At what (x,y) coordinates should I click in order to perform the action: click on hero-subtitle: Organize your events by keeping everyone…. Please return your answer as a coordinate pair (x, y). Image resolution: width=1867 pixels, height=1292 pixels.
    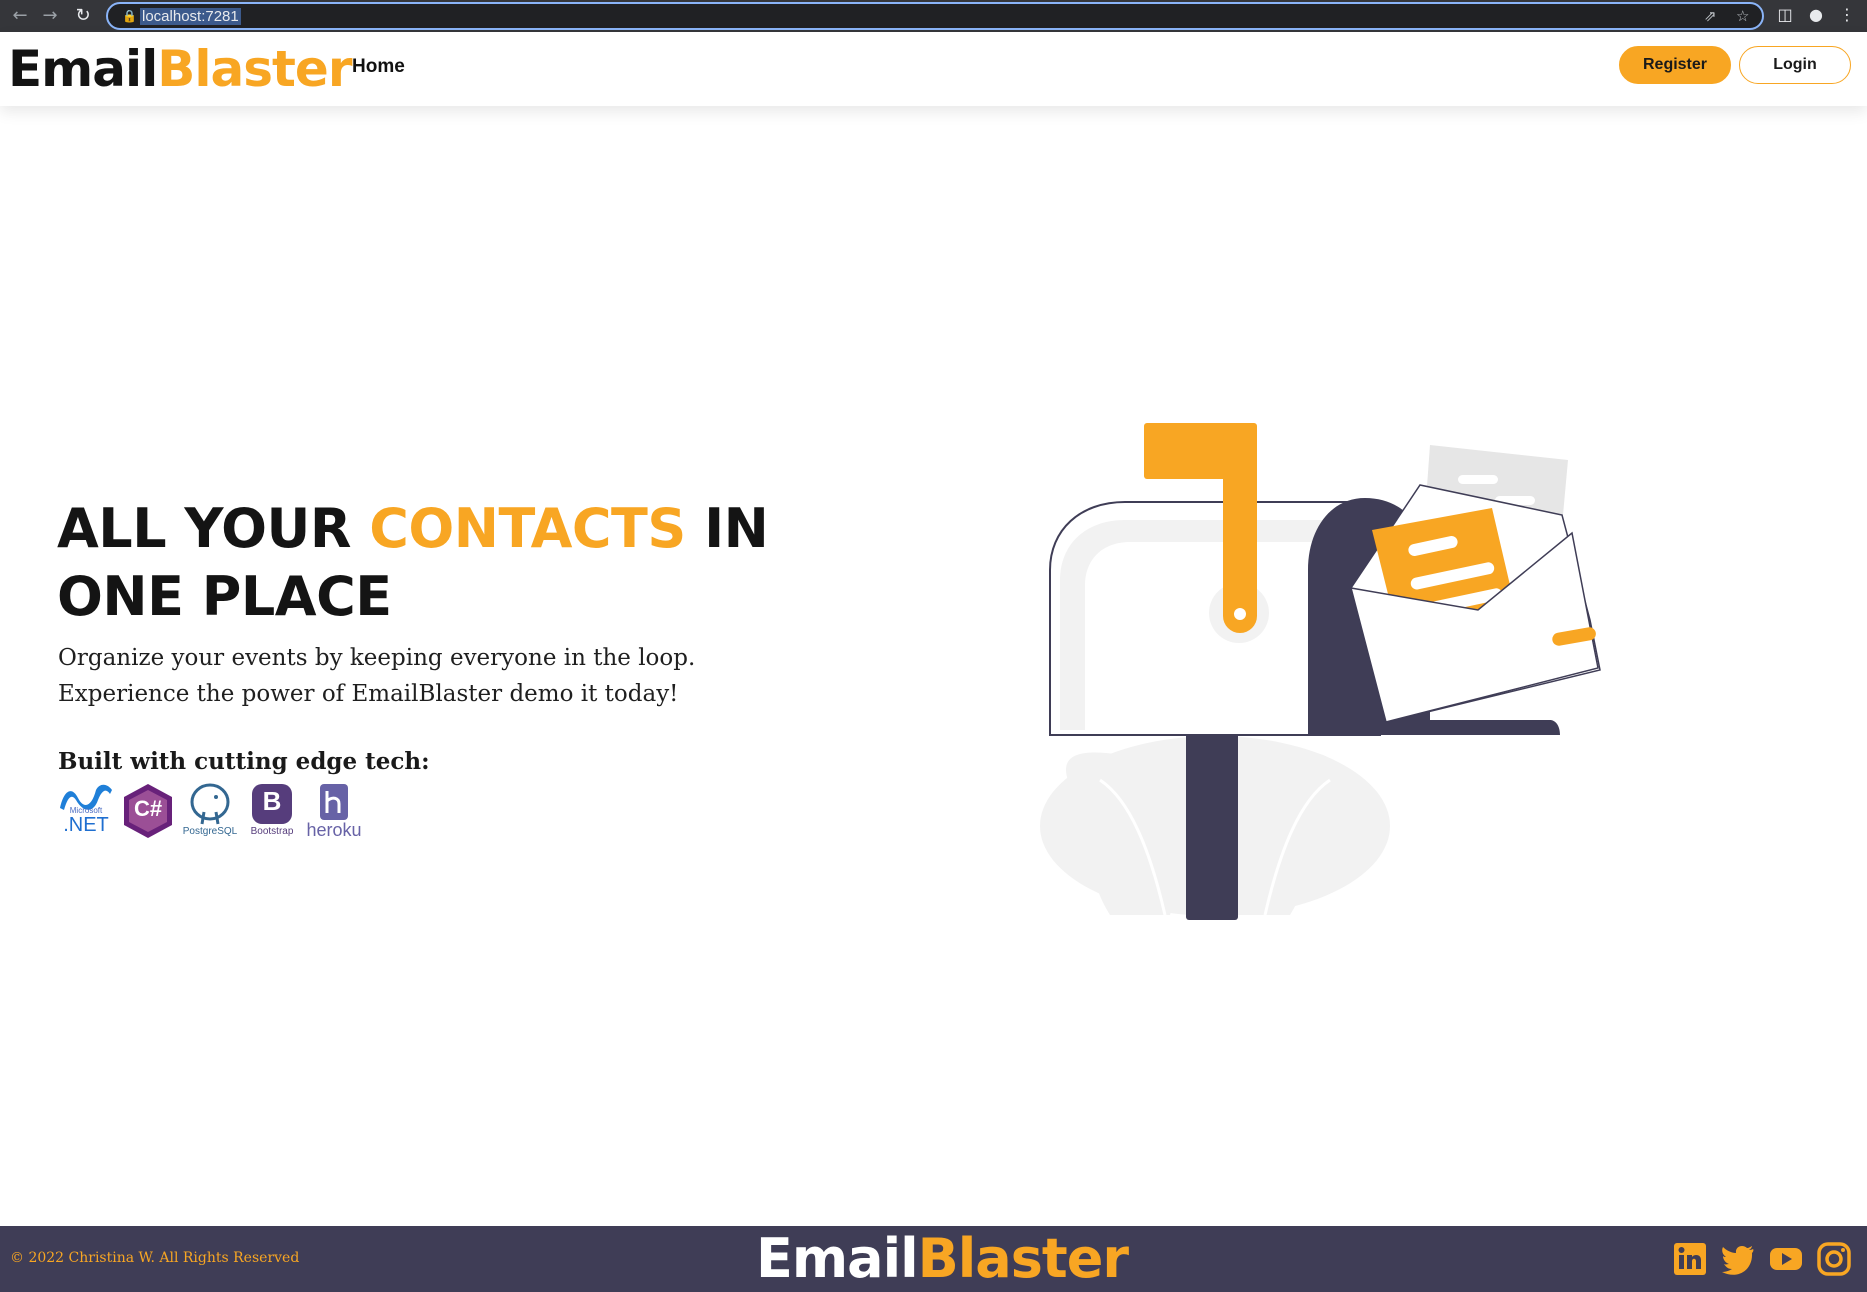
    Looking at the image, I should click on (377, 676).